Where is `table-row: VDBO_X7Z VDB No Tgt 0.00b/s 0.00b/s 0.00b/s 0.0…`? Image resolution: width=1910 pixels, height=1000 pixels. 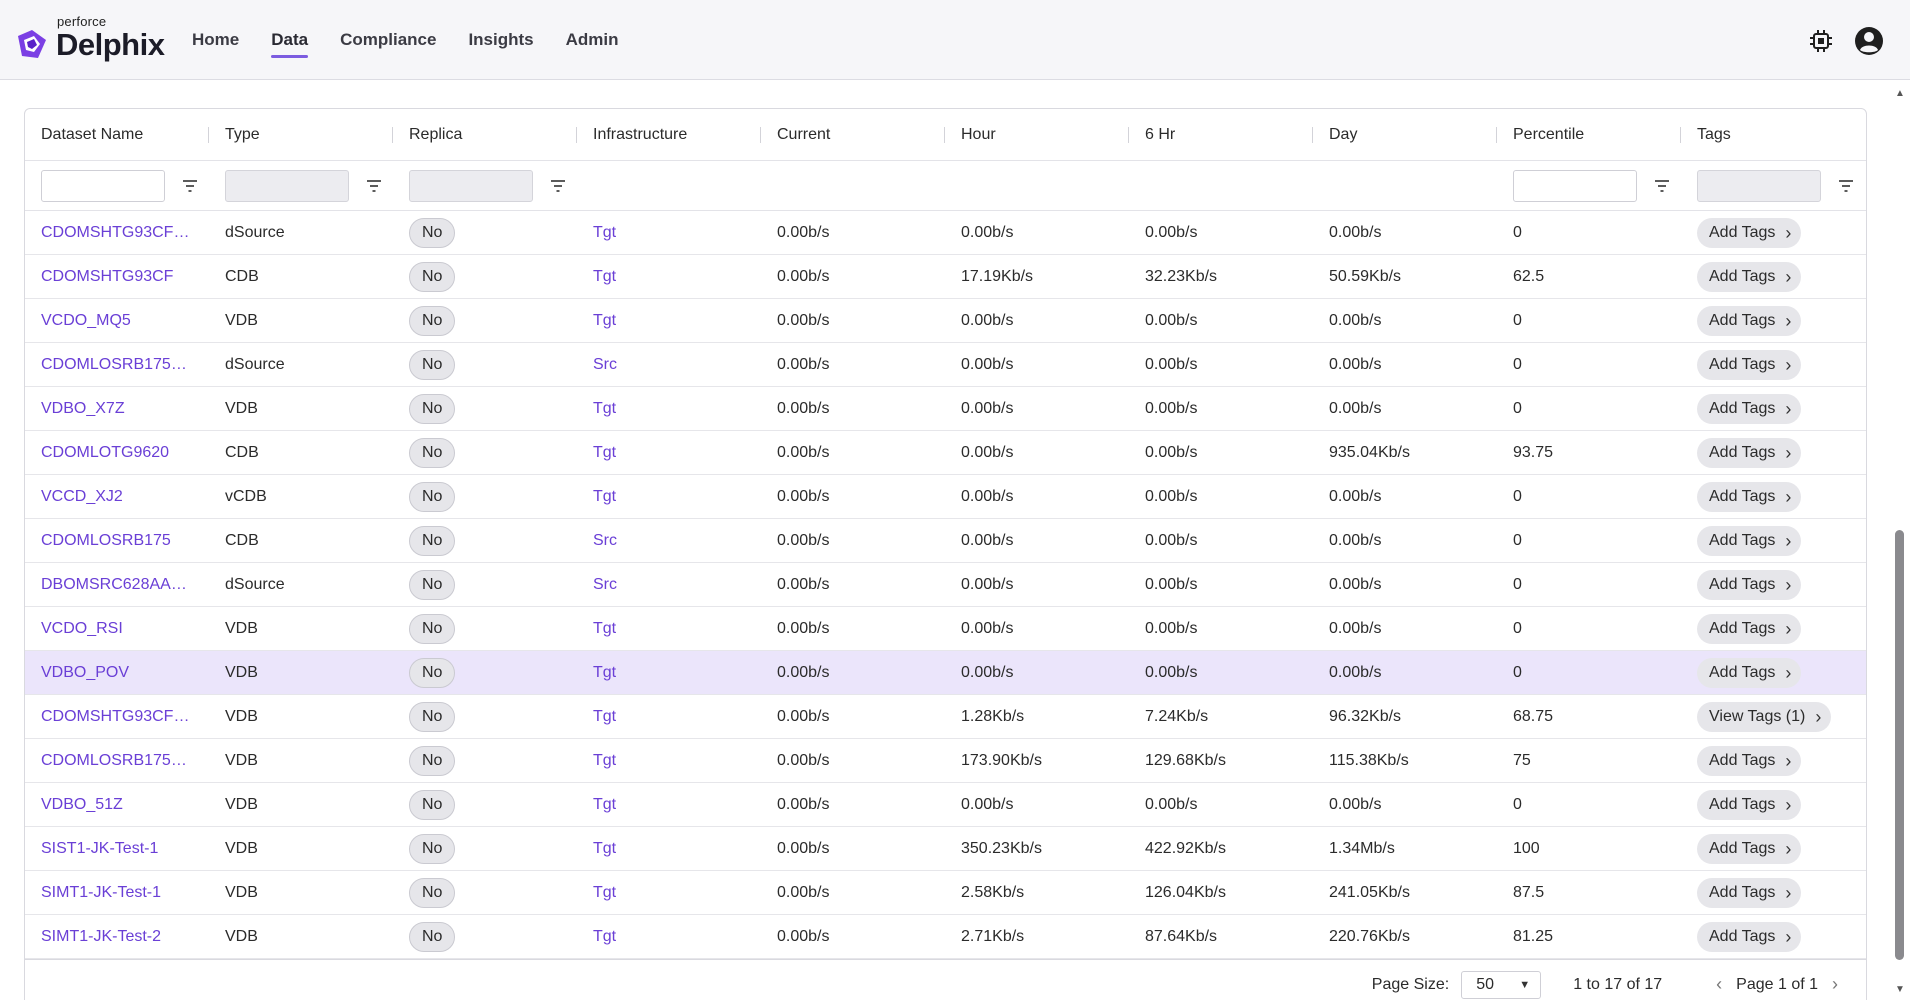 table-row: VDBO_X7Z VDB No Tgt 0.00b/s 0.00b/s 0.00b/s 0.0… is located at coordinates (945, 409).